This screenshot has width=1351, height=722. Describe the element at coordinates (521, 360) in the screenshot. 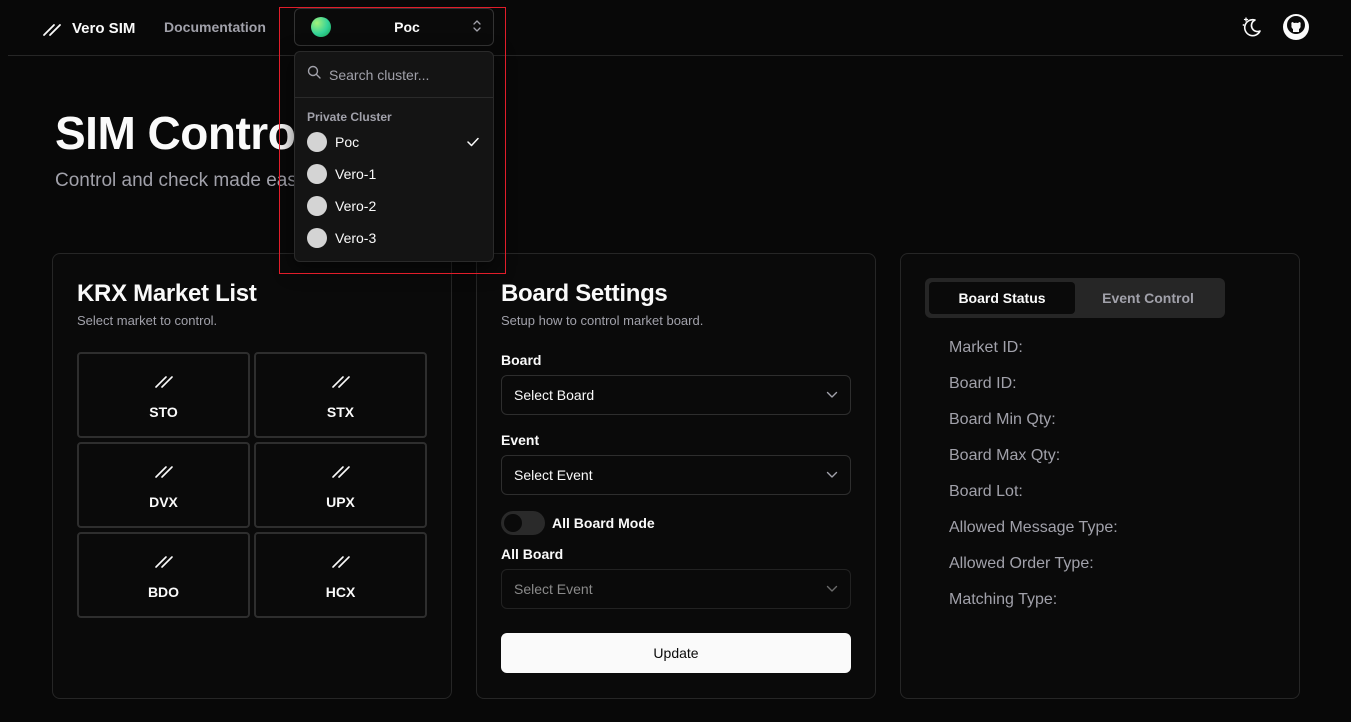

I see `board-label: Board` at that location.